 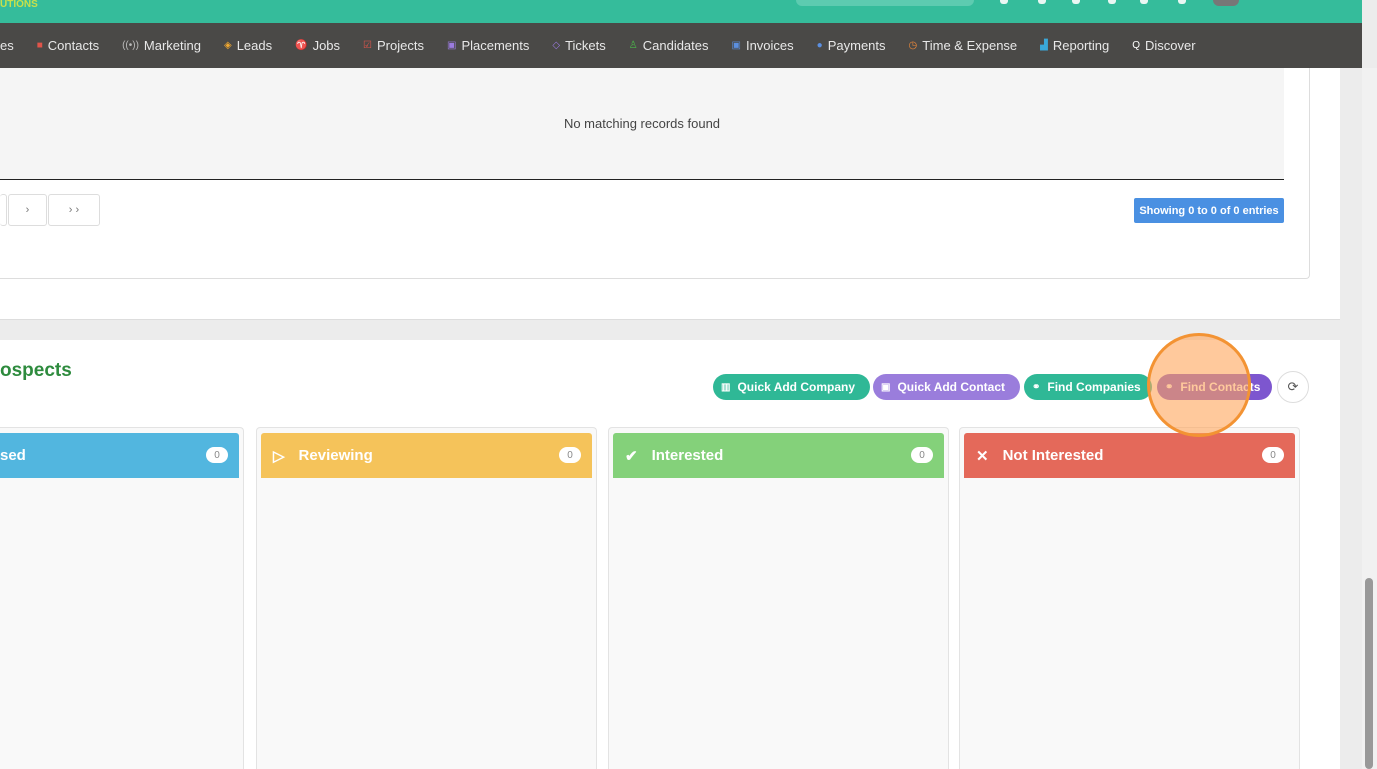 What do you see at coordinates (13, 455) in the screenshot?
I see `column-title: sed` at bounding box center [13, 455].